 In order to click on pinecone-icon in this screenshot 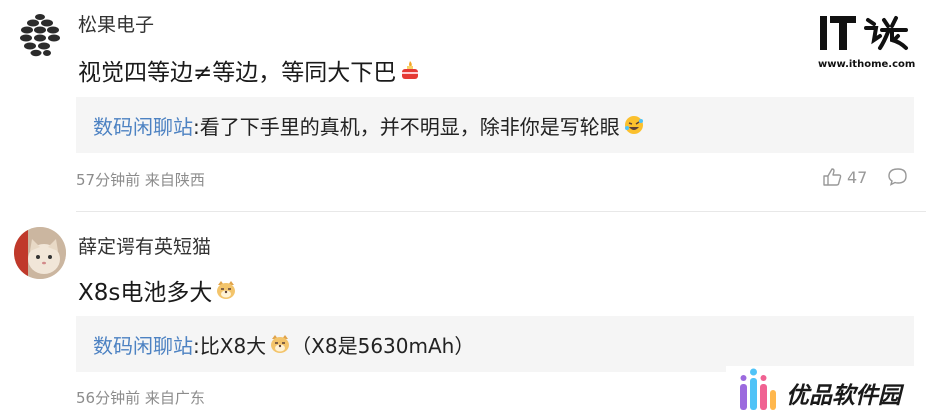, I will do `click(40, 35)`.